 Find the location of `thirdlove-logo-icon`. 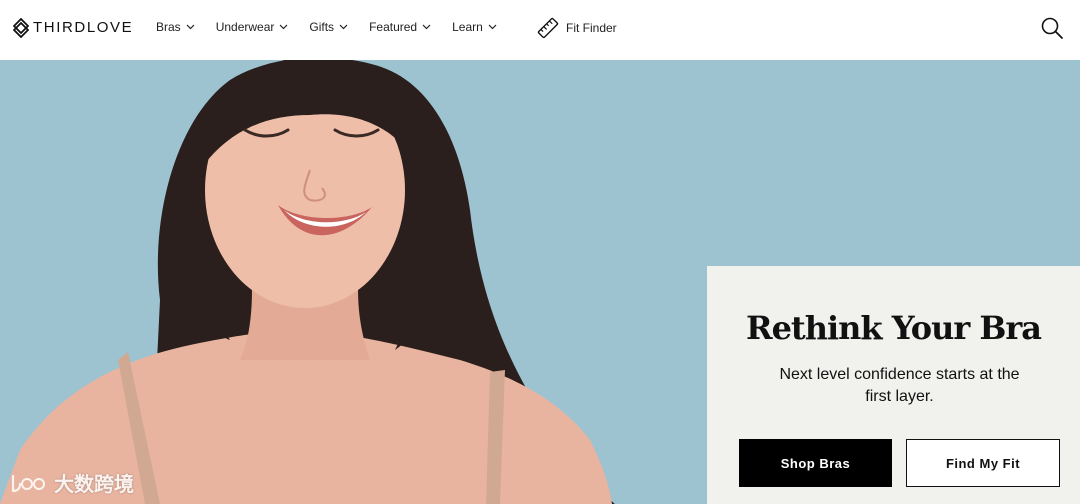

thirdlove-logo-icon is located at coordinates (21, 28).